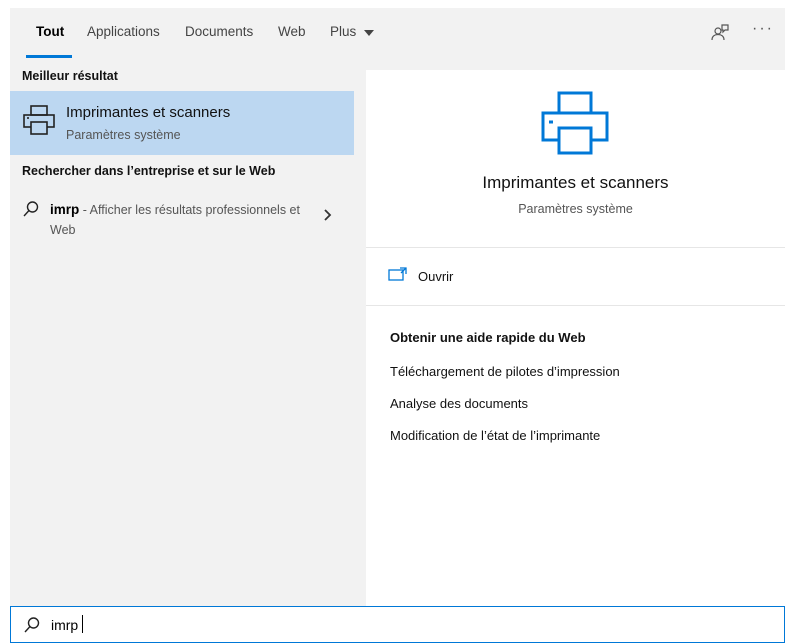 This screenshot has width=785, height=643. I want to click on more-options-label: ···, so click(763, 28).